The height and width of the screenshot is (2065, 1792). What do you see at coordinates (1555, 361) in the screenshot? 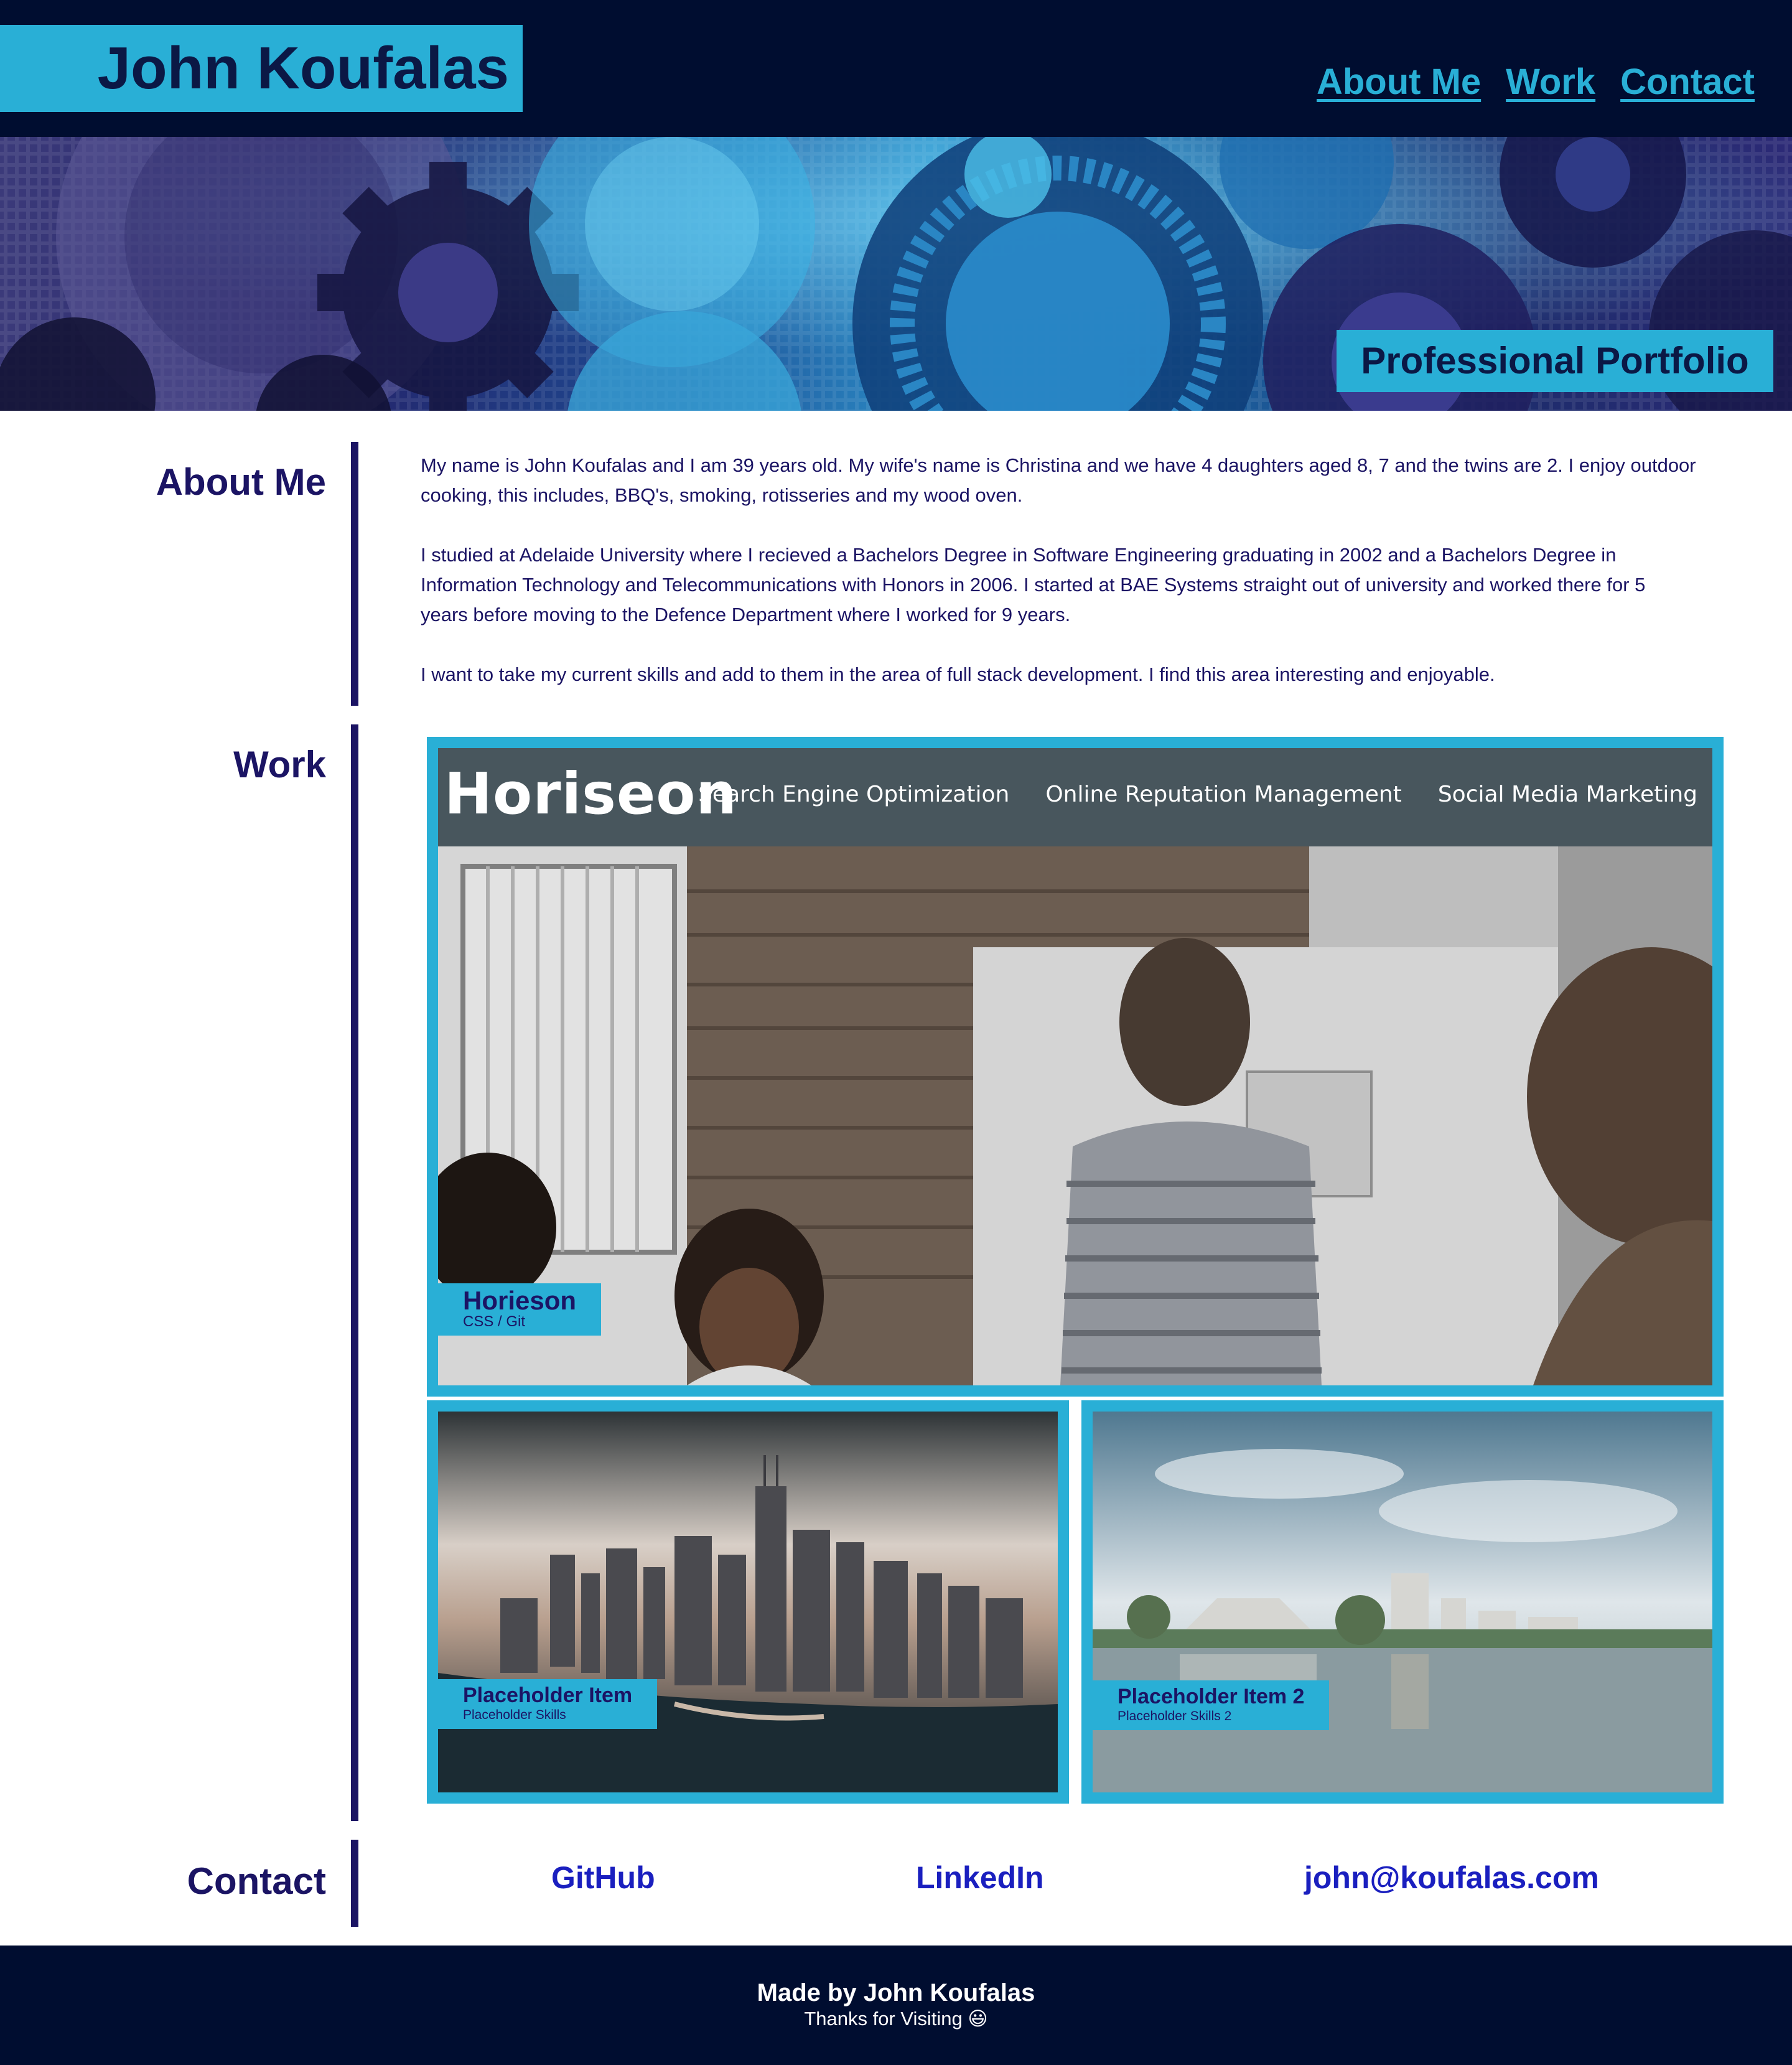
I see `portfolio-badge: Professional Portfolio` at bounding box center [1555, 361].